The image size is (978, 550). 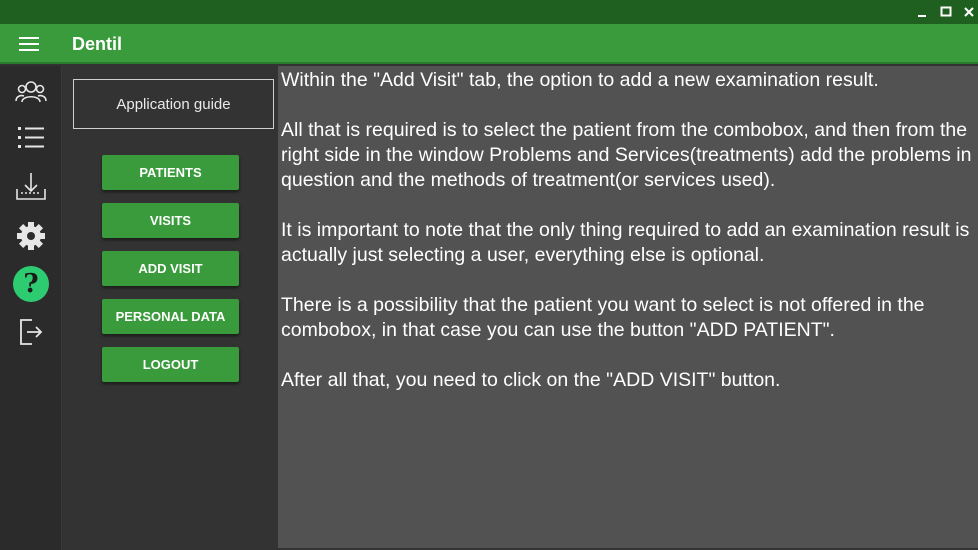 I want to click on application-guide-title: Application guide, so click(x=173, y=104).